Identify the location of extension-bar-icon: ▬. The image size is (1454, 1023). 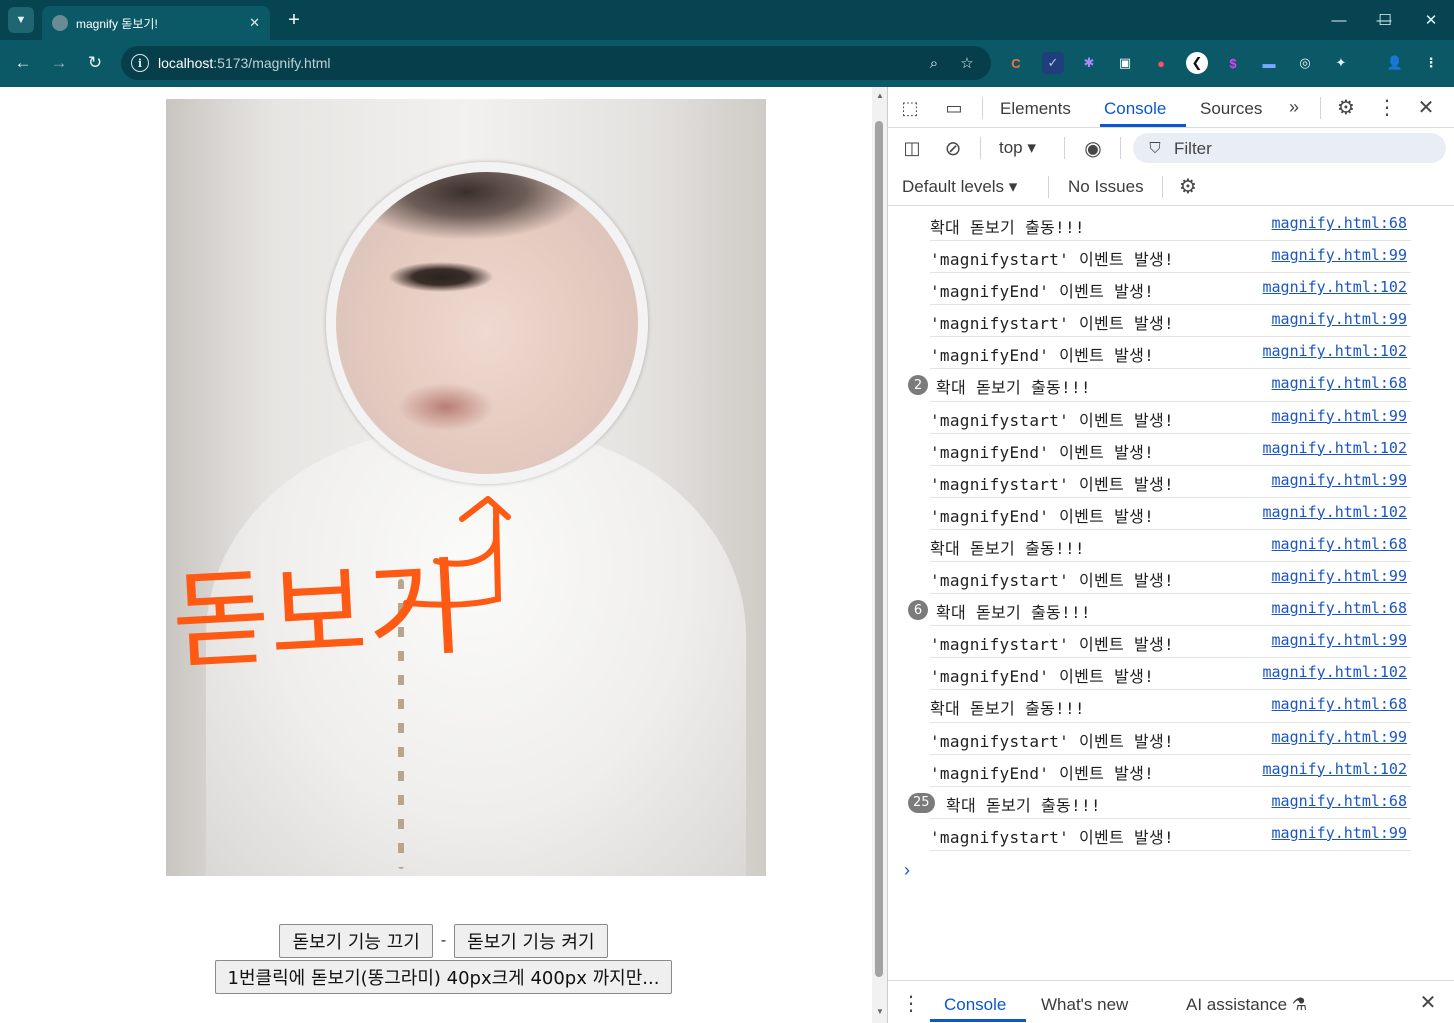
(1269, 63).